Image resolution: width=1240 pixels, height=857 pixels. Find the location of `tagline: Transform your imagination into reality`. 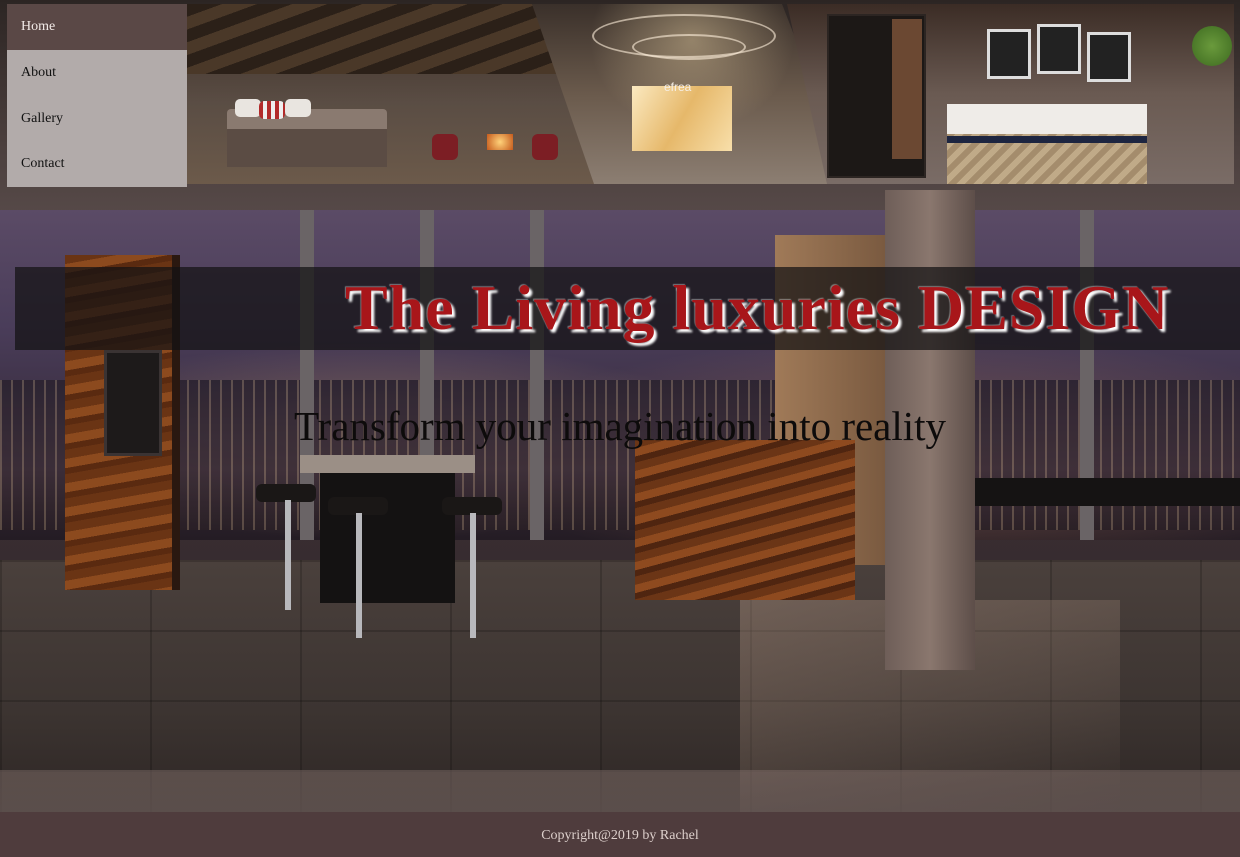

tagline: Transform your imagination into reality is located at coordinates (620, 426).